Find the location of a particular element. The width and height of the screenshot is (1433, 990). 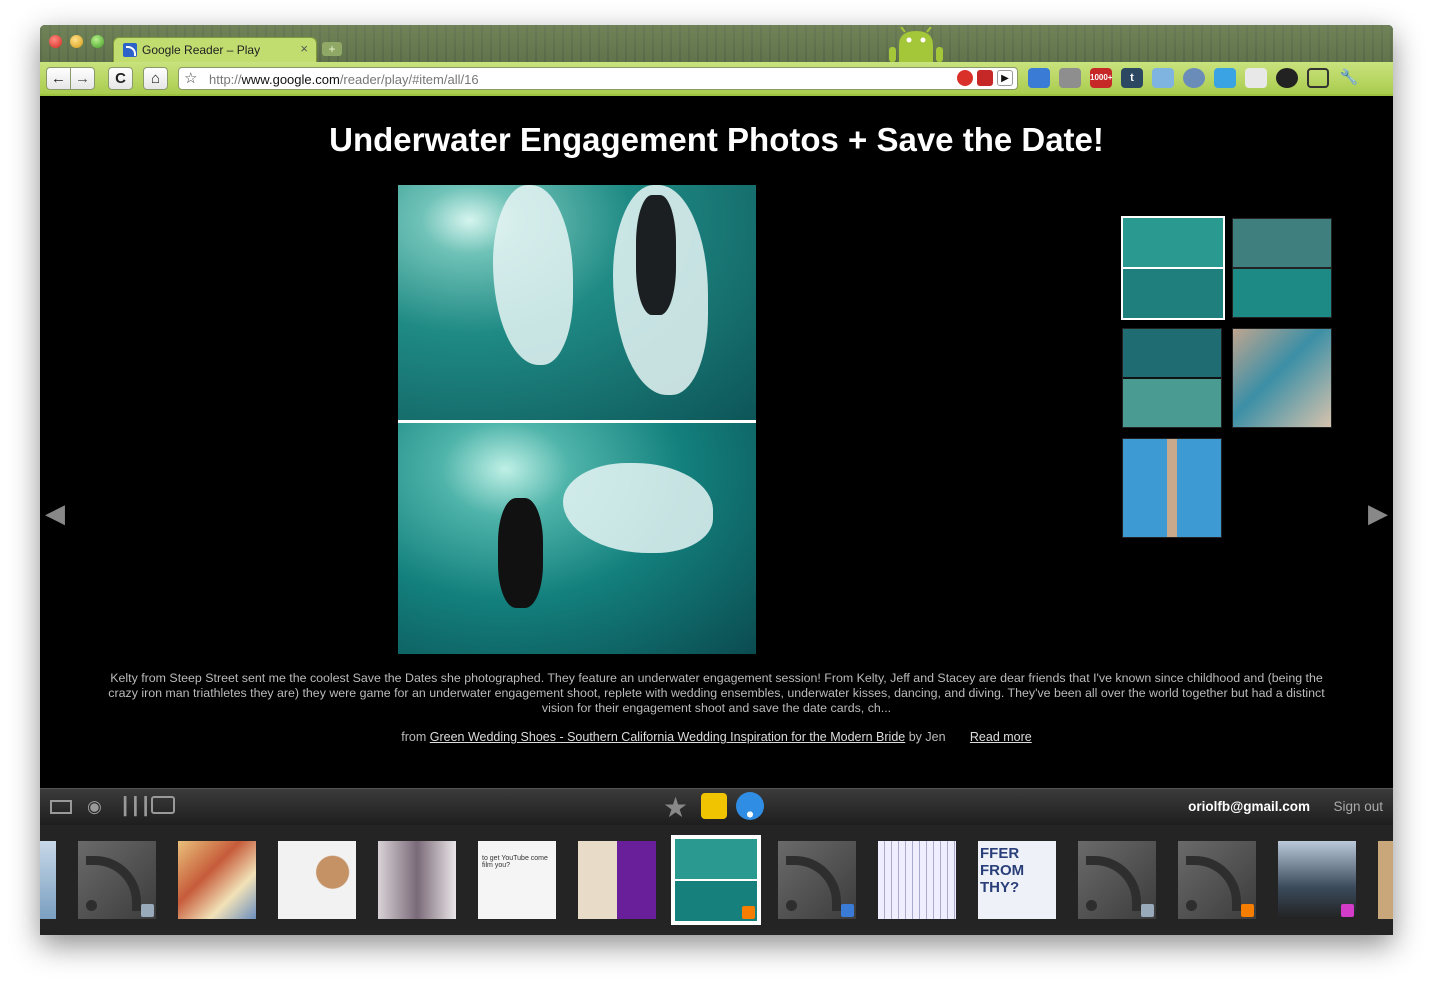

bucket-icon is located at coordinates (1163, 78).